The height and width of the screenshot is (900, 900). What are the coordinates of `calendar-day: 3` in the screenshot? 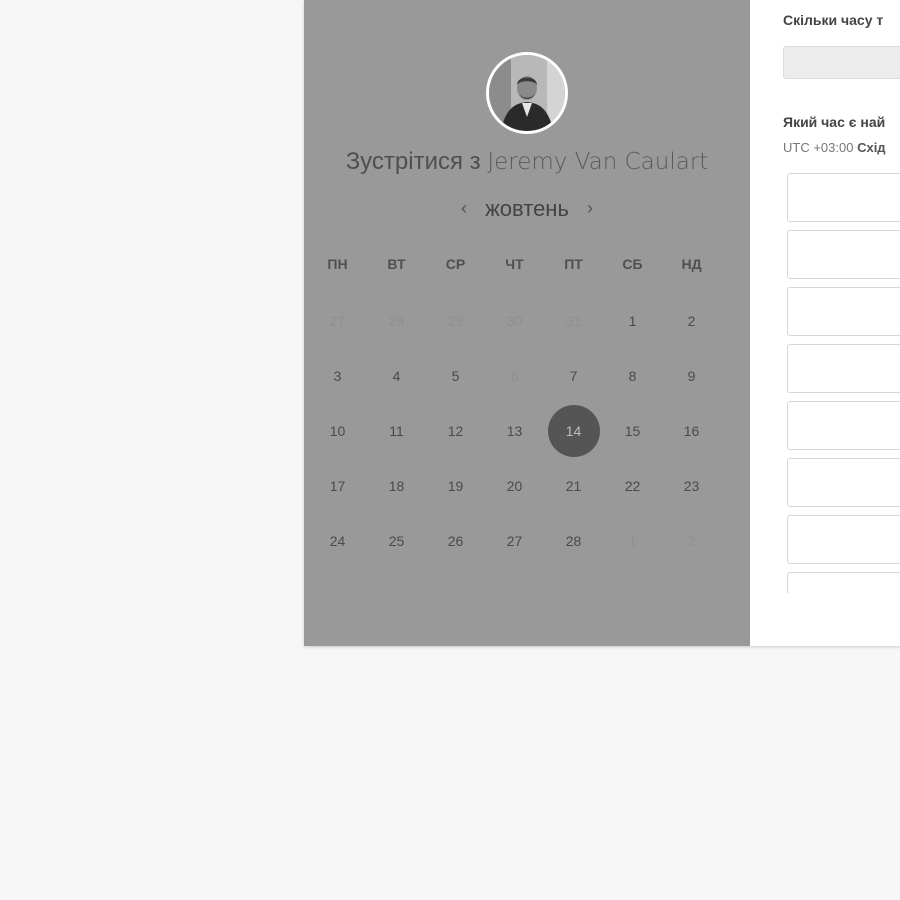 It's located at (337, 375).